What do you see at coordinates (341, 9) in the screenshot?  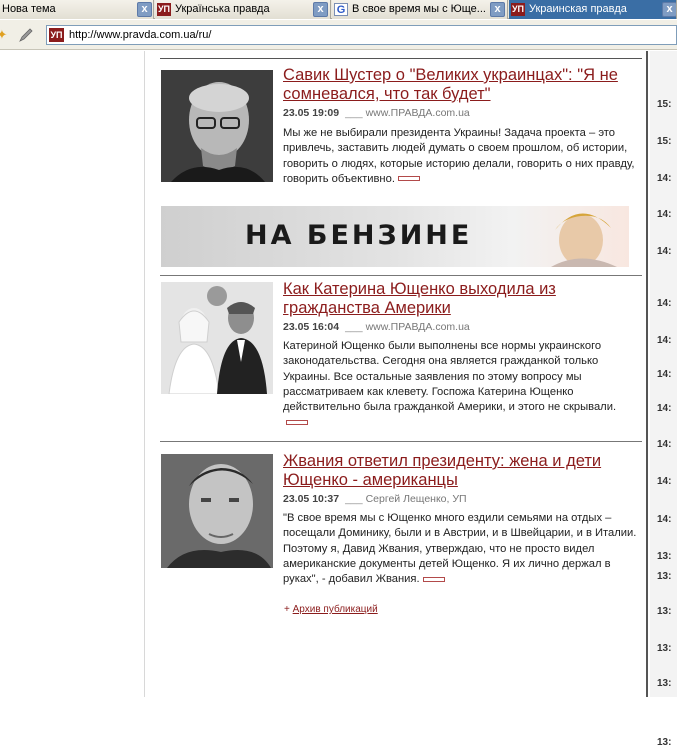 I see `google-favicon-icon: G` at bounding box center [341, 9].